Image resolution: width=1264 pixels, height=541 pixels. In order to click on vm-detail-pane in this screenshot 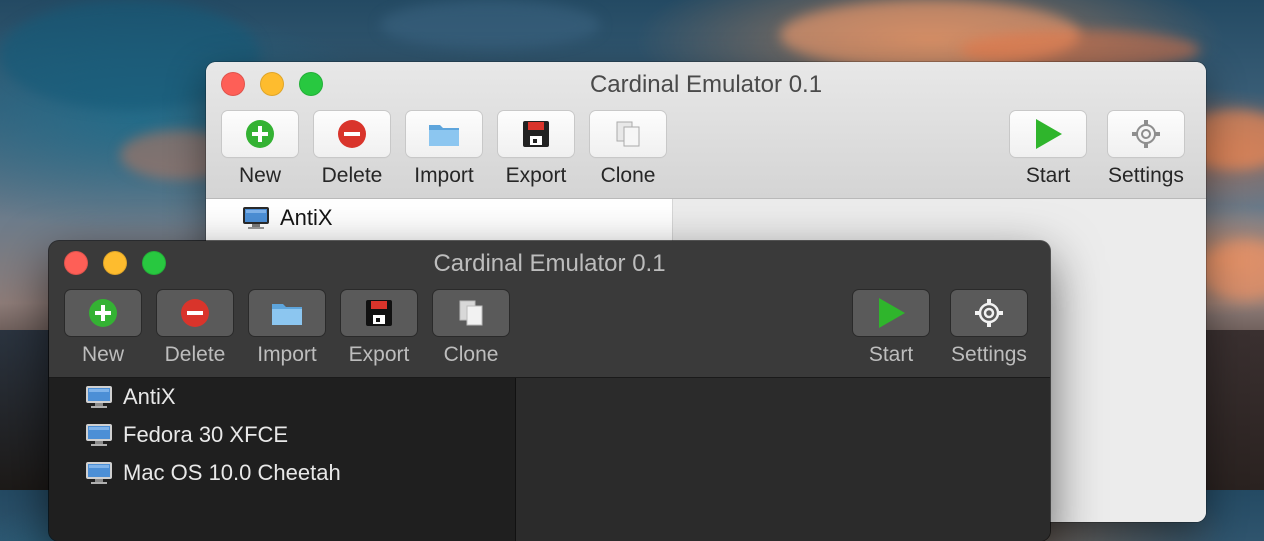, I will do `click(783, 459)`.